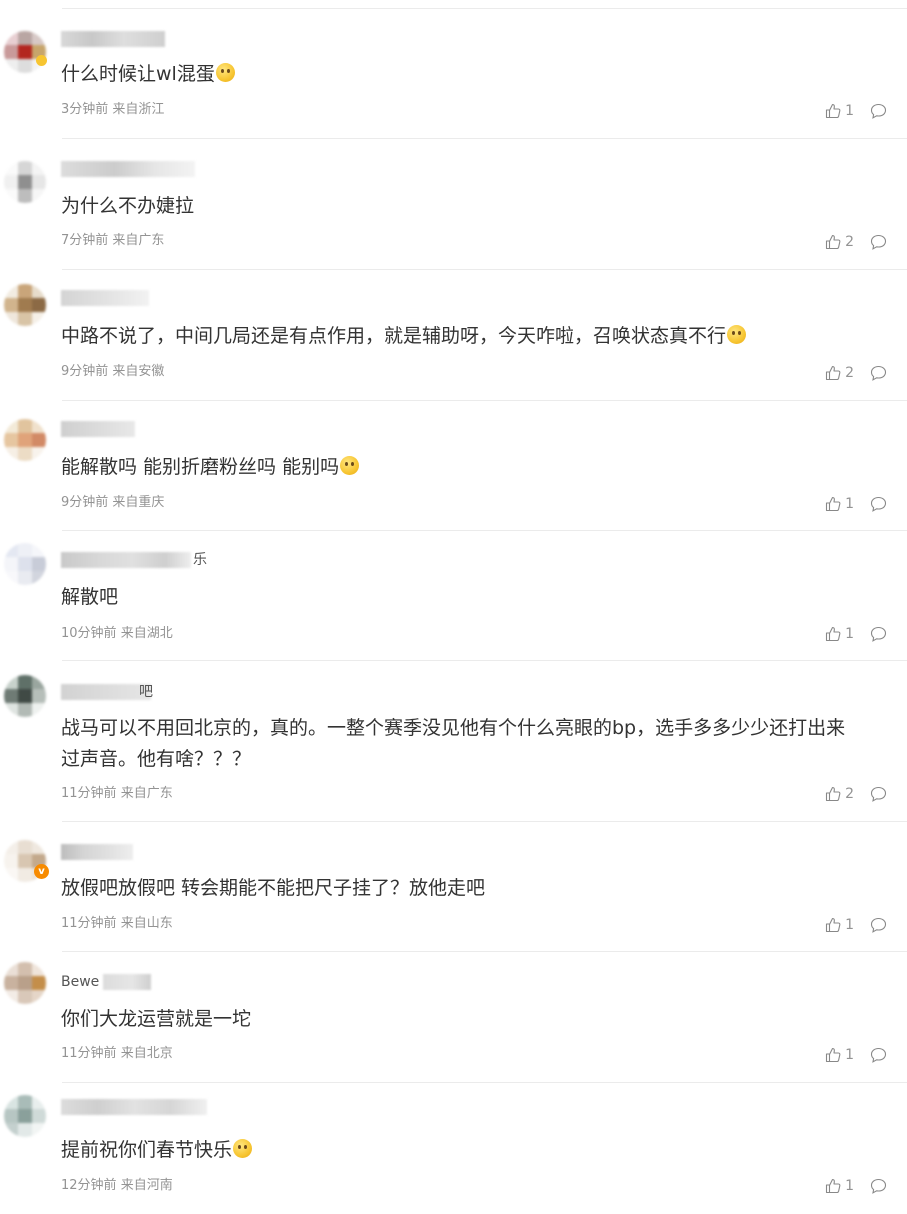  What do you see at coordinates (136, 982) in the screenshot?
I see `username: Bewe` at bounding box center [136, 982].